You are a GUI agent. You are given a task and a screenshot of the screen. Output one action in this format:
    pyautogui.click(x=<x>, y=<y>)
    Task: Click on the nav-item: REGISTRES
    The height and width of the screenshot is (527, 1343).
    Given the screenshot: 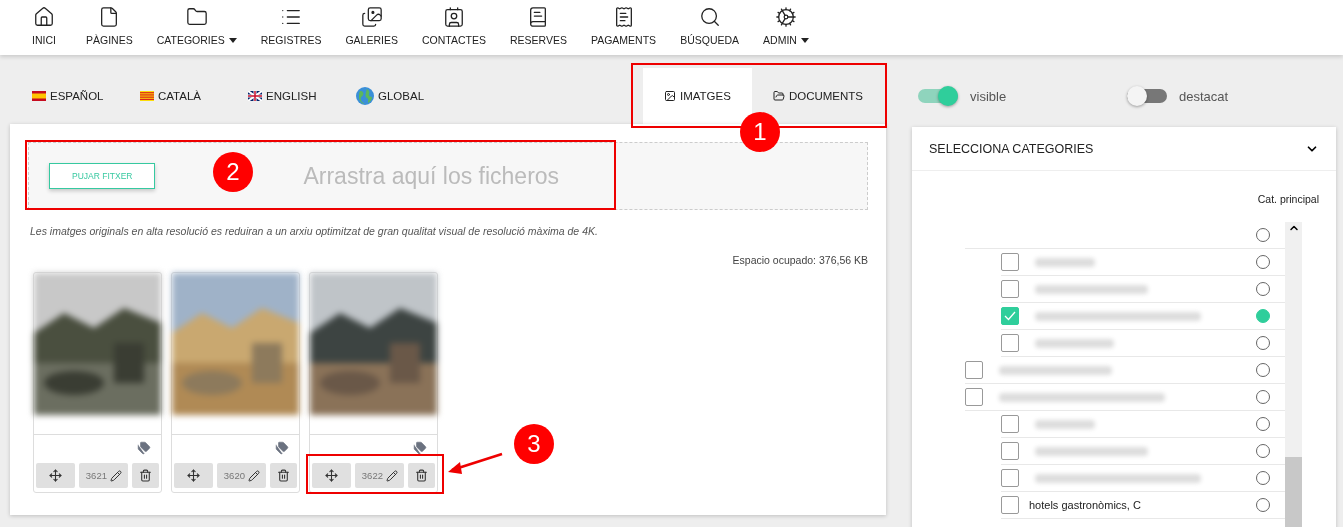 What is the action you would take?
    pyautogui.click(x=291, y=26)
    